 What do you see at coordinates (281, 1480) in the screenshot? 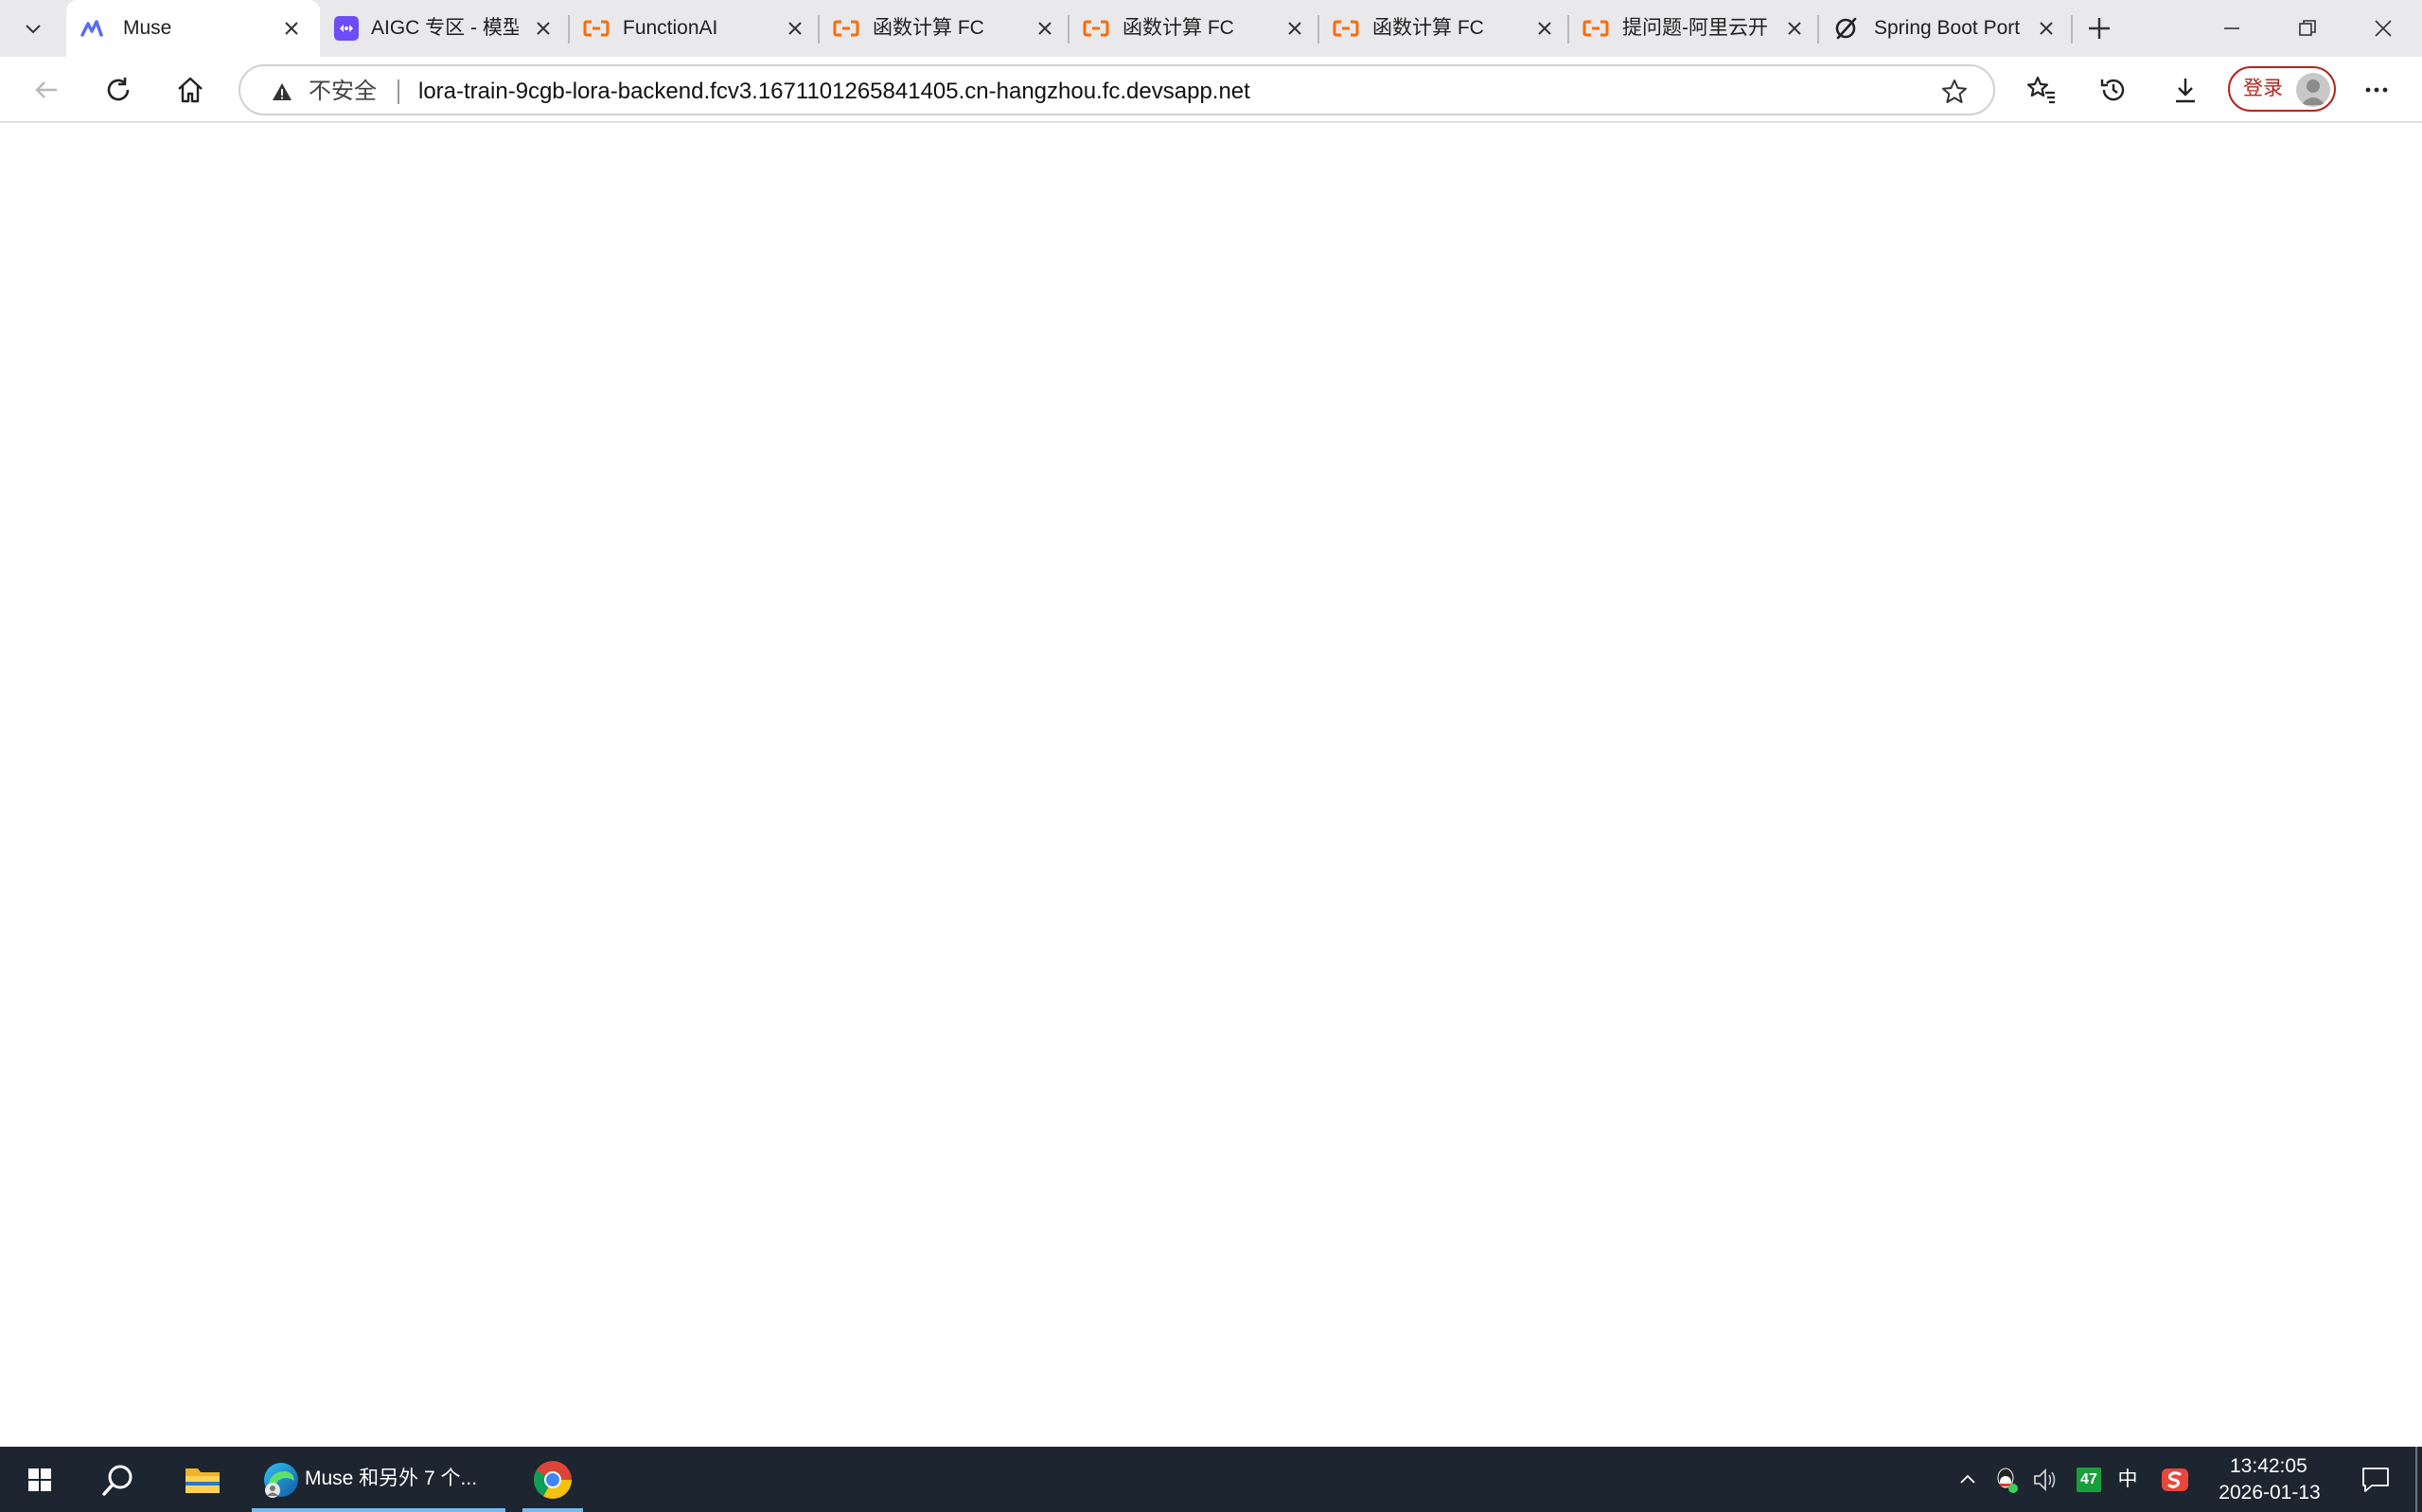
I see `edge-icon` at bounding box center [281, 1480].